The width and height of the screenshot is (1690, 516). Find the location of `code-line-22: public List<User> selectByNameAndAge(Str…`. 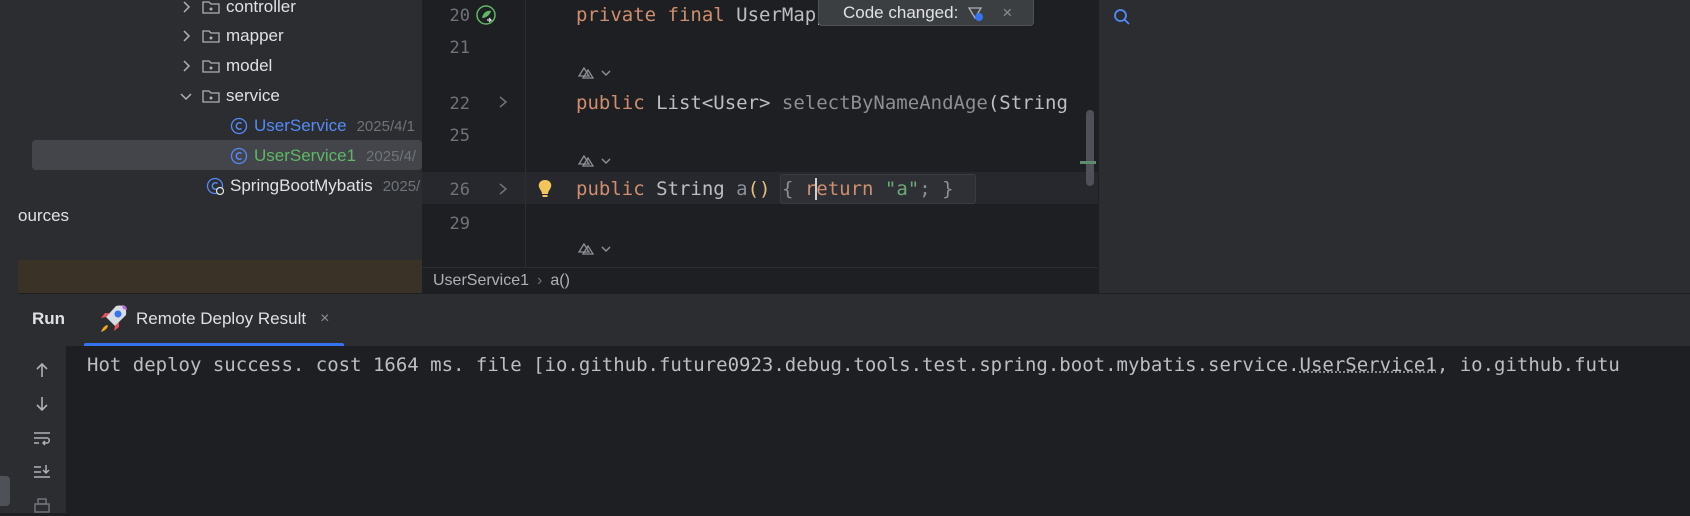

code-line-22: public List<User> selectByNameAndAge(Str… is located at coordinates (822, 103).